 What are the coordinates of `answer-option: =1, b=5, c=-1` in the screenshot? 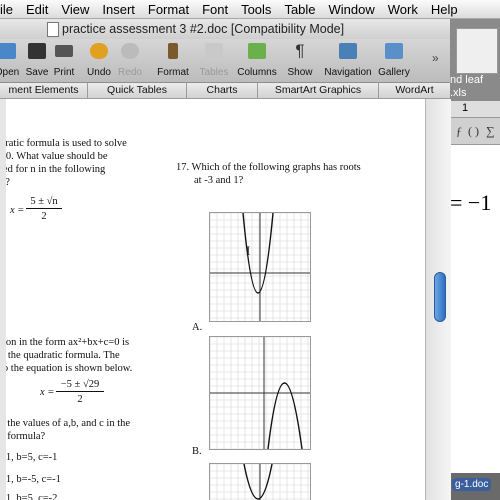 It's located at (29, 457).